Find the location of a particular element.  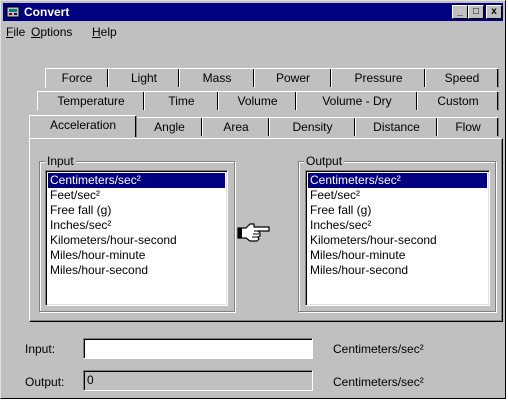

menu-options: Options is located at coordinates (51, 32).